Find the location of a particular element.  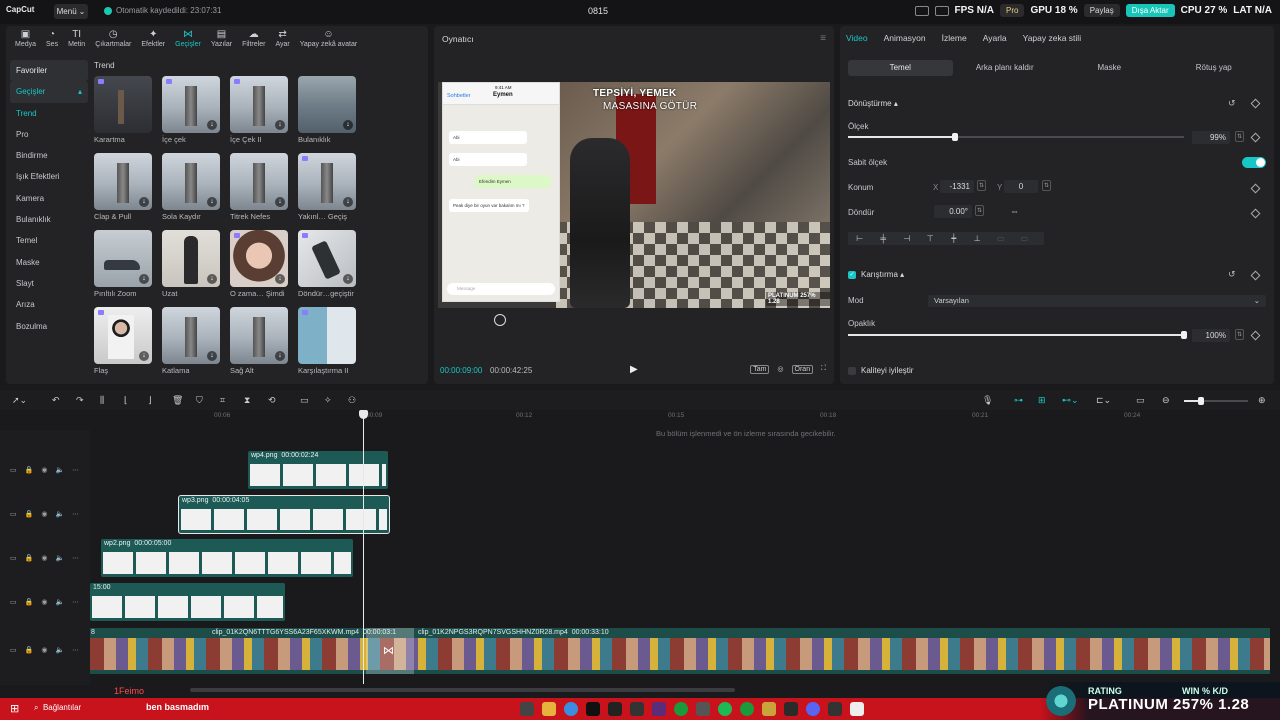

scale-stepper: ⇅ is located at coordinates (1239, 136).